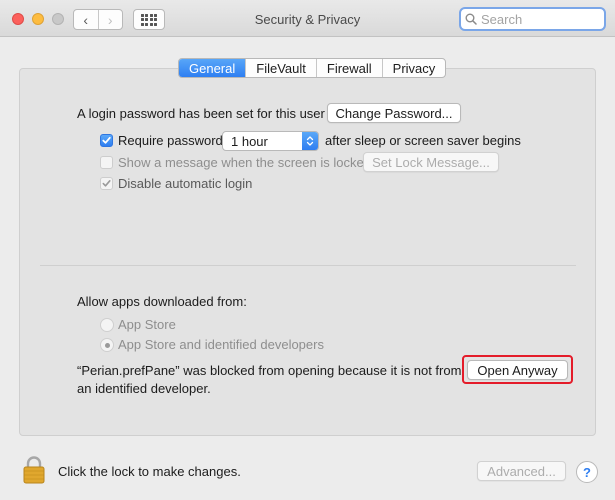 The image size is (615, 500). I want to click on open-anyway-highlight, so click(517, 369).